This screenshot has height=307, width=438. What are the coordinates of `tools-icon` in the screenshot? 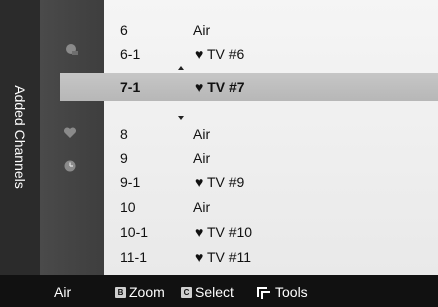 It's located at (263, 293).